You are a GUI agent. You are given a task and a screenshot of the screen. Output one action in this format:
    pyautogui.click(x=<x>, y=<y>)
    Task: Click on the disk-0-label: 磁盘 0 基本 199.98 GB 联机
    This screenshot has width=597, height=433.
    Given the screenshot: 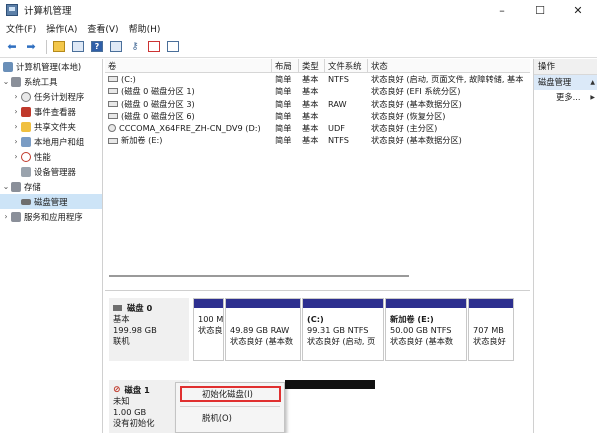 What is the action you would take?
    pyautogui.click(x=149, y=329)
    